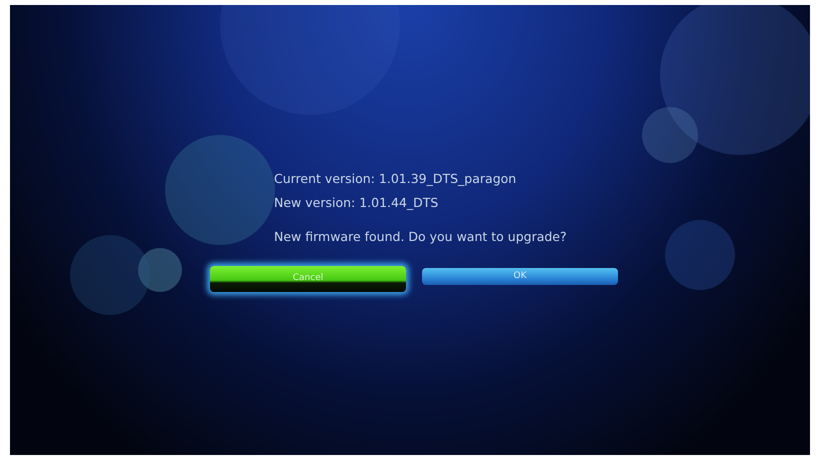  I want to click on version-text: New version: 1.01.44_DTS, so click(357, 203).